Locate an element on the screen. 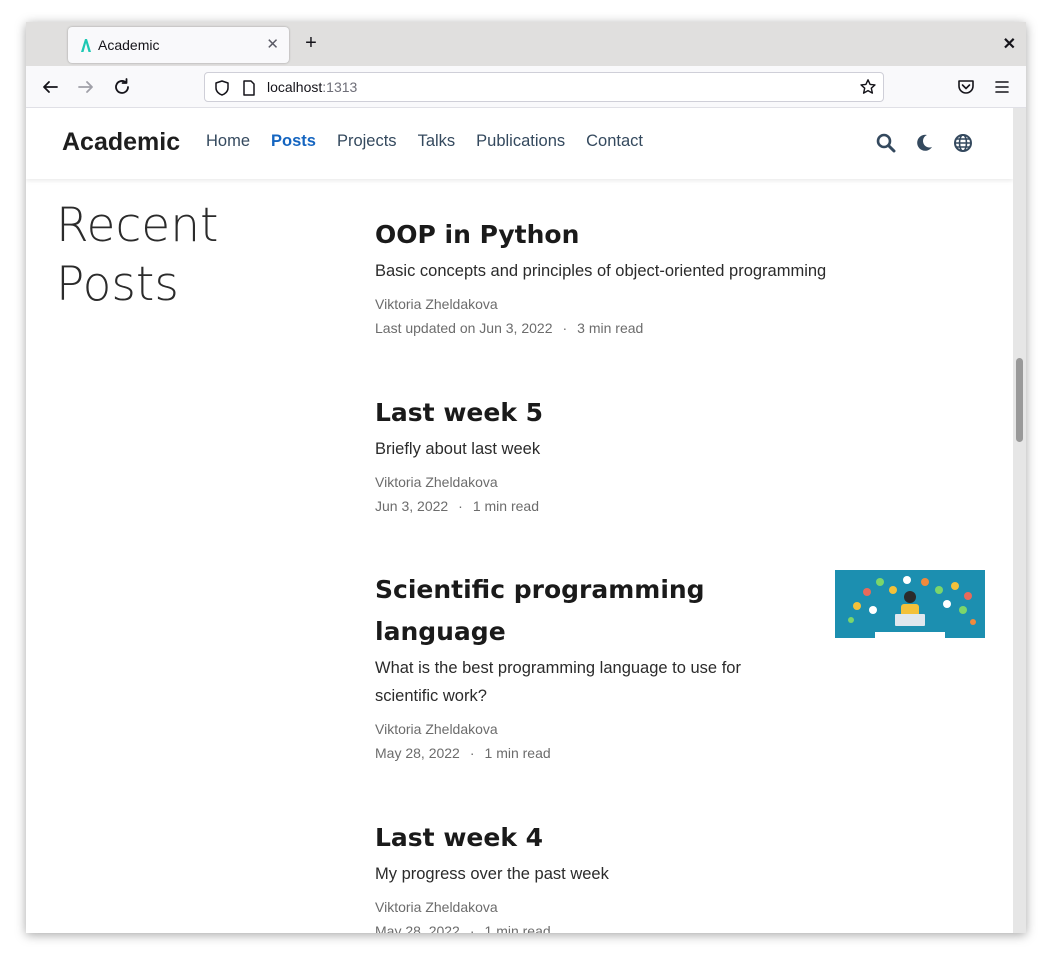 The image size is (1052, 962). forward-icon is located at coordinates (86, 87).